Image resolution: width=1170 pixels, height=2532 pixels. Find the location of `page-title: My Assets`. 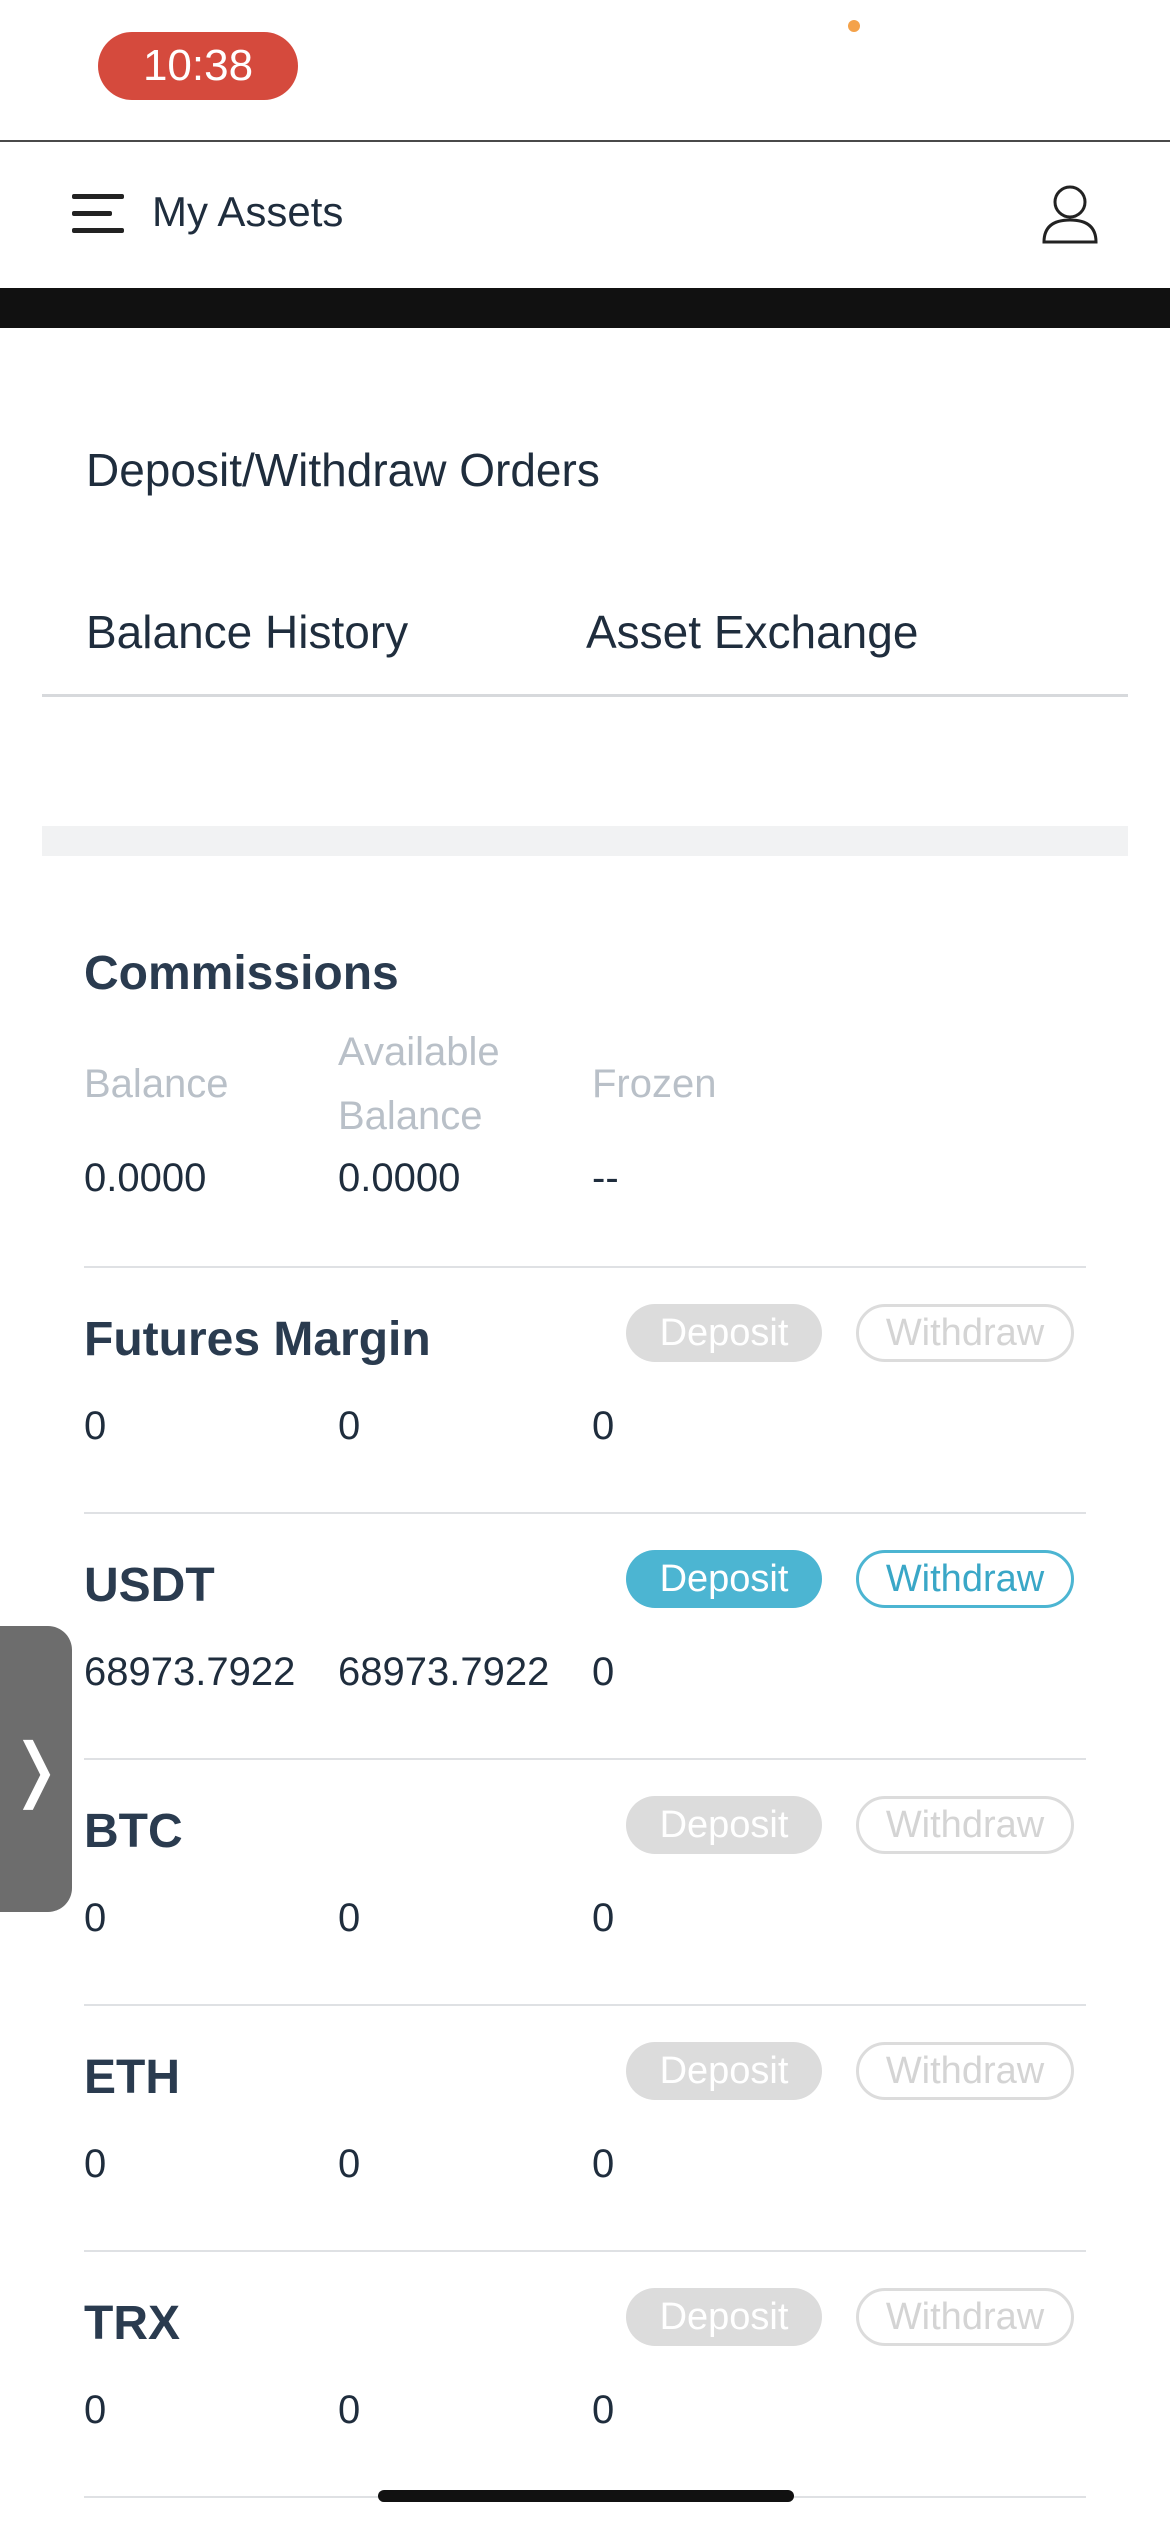

page-title: My Assets is located at coordinates (248, 211).